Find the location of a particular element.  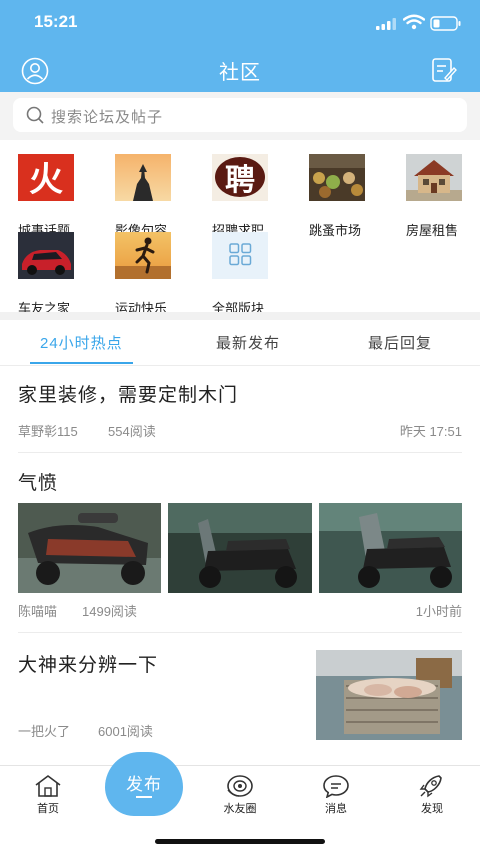

circle-eye-icon is located at coordinates (240, 786).